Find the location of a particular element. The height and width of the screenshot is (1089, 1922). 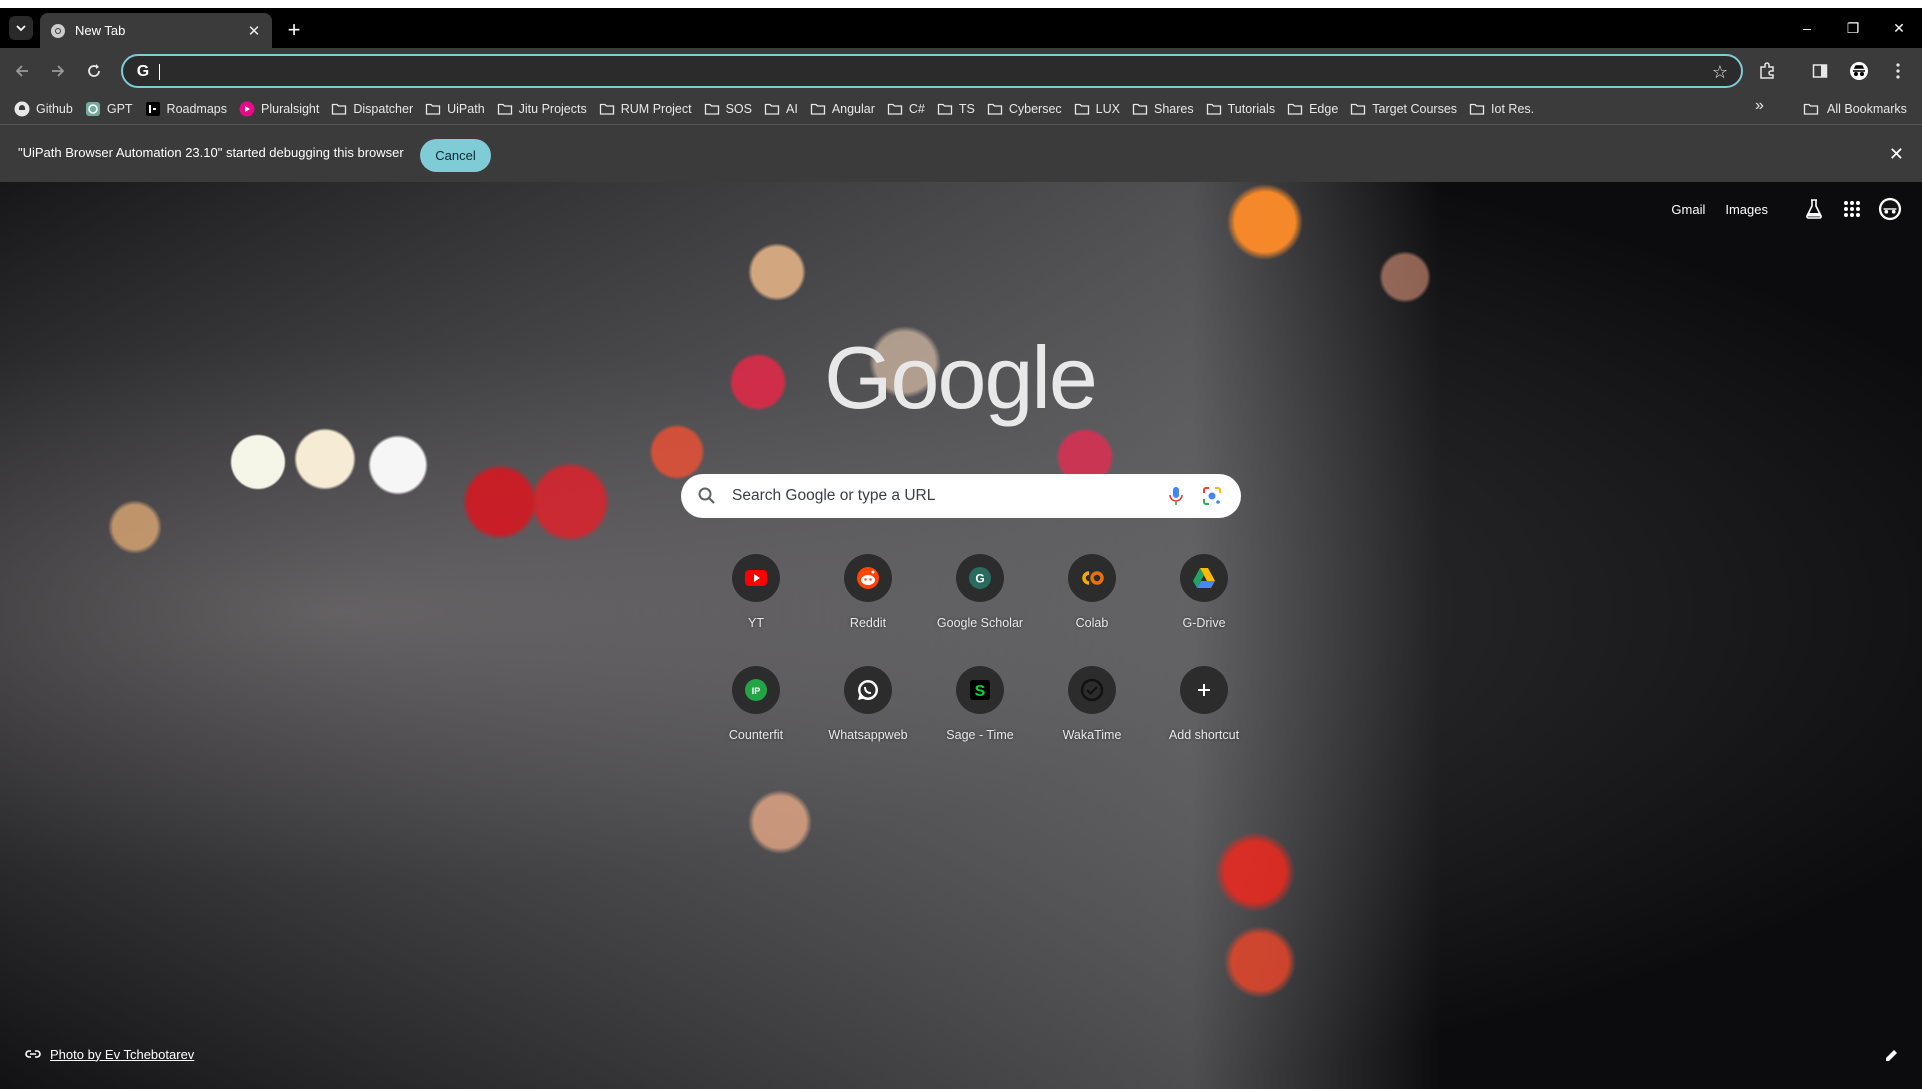

shortcut-google-scholar: G Google Scholar is located at coordinates (980, 601).